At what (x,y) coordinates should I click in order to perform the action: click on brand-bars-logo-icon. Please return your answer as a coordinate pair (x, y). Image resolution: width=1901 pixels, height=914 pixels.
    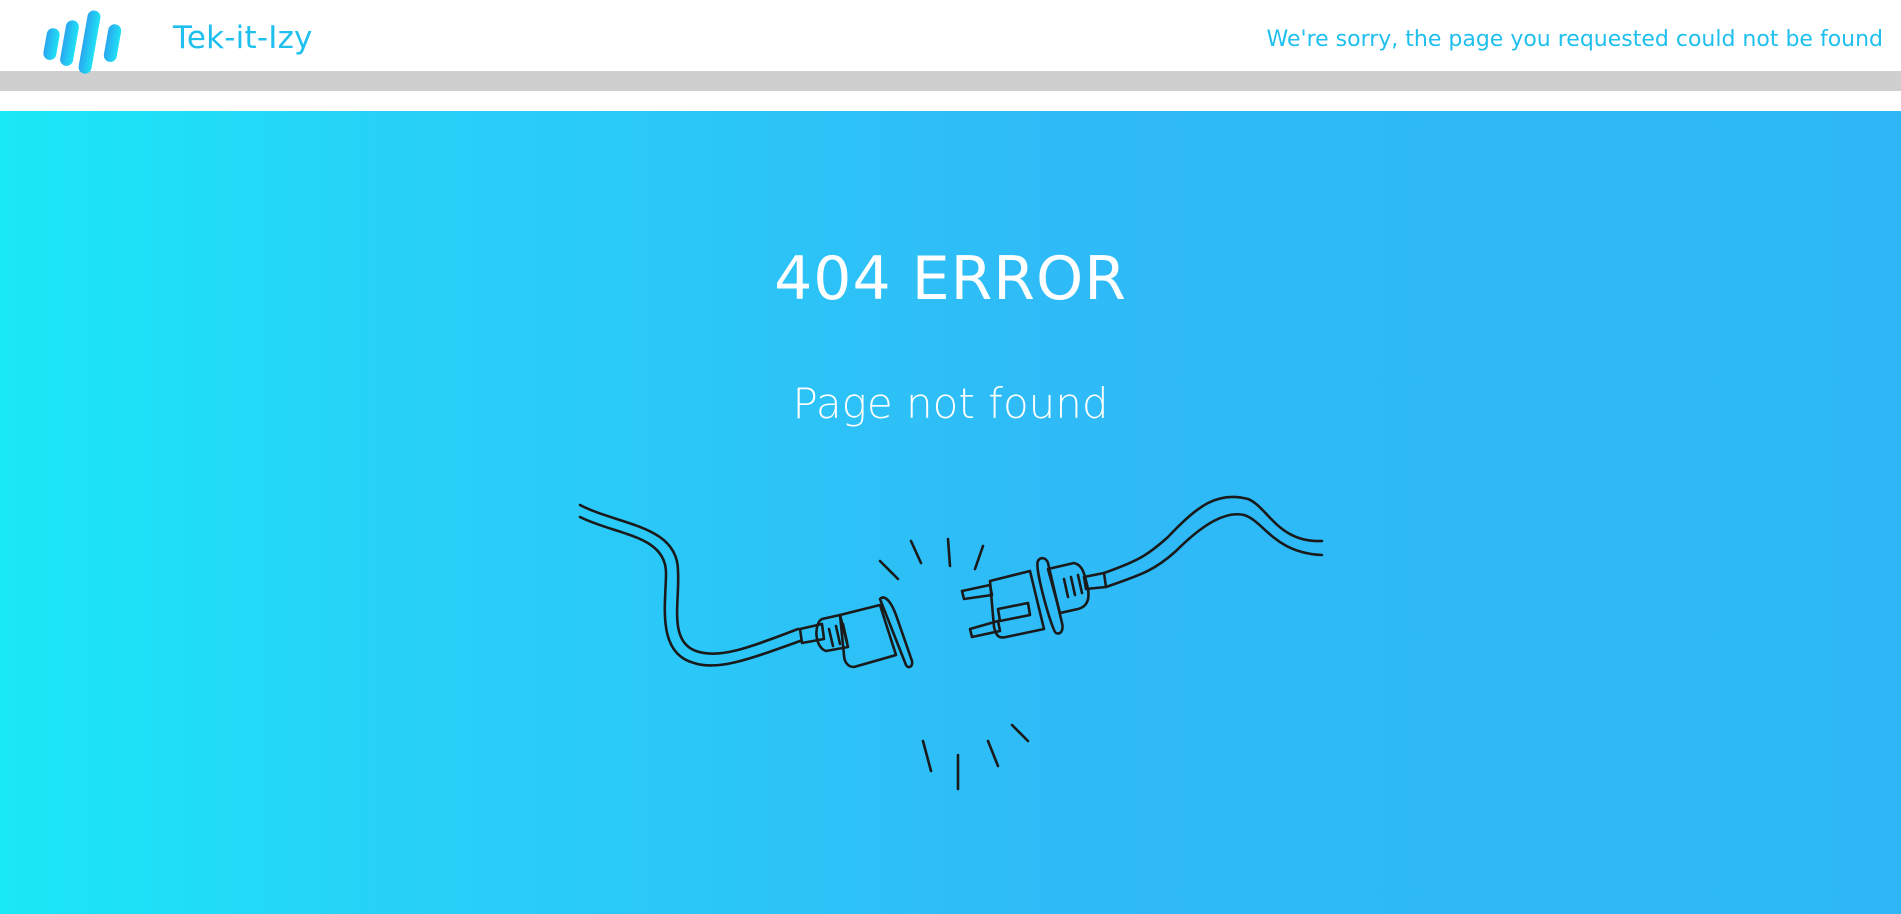
    Looking at the image, I should click on (82, 42).